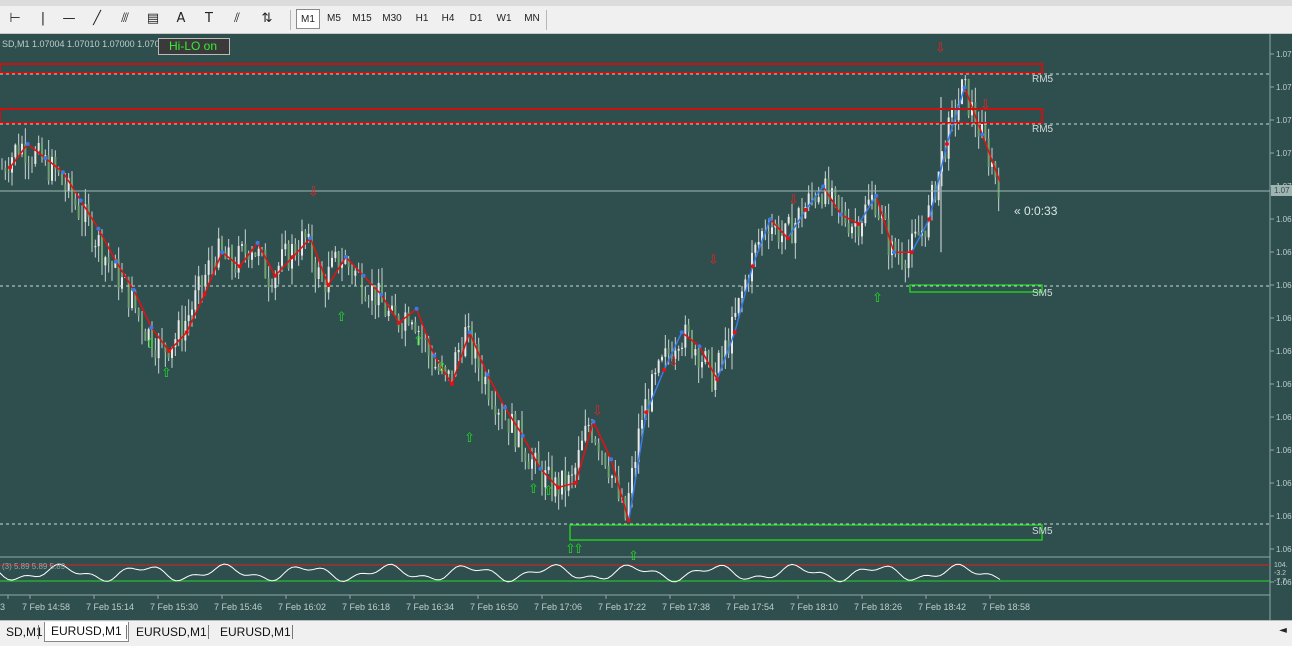 Image resolution: width=1292 pixels, height=646 pixels. Describe the element at coordinates (125, 19) in the screenshot. I see `fibonacci-icon: ⫻` at that location.